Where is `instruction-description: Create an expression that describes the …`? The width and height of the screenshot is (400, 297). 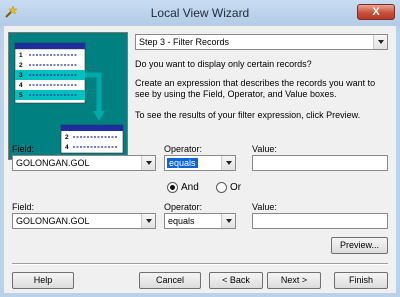
instruction-description: Create an expression that describes the … is located at coordinates (255, 88).